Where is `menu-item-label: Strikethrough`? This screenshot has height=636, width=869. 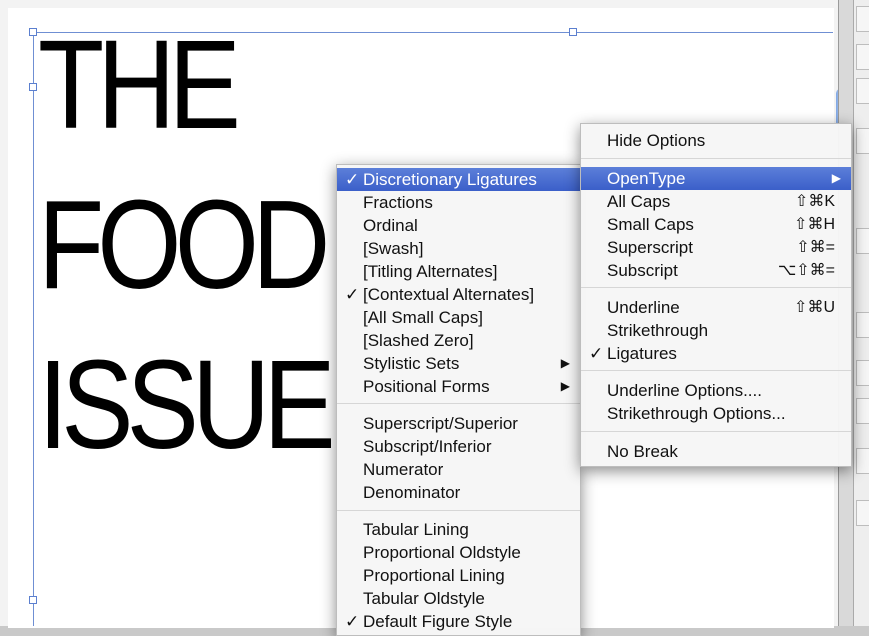 menu-item-label: Strikethrough is located at coordinates (658, 330).